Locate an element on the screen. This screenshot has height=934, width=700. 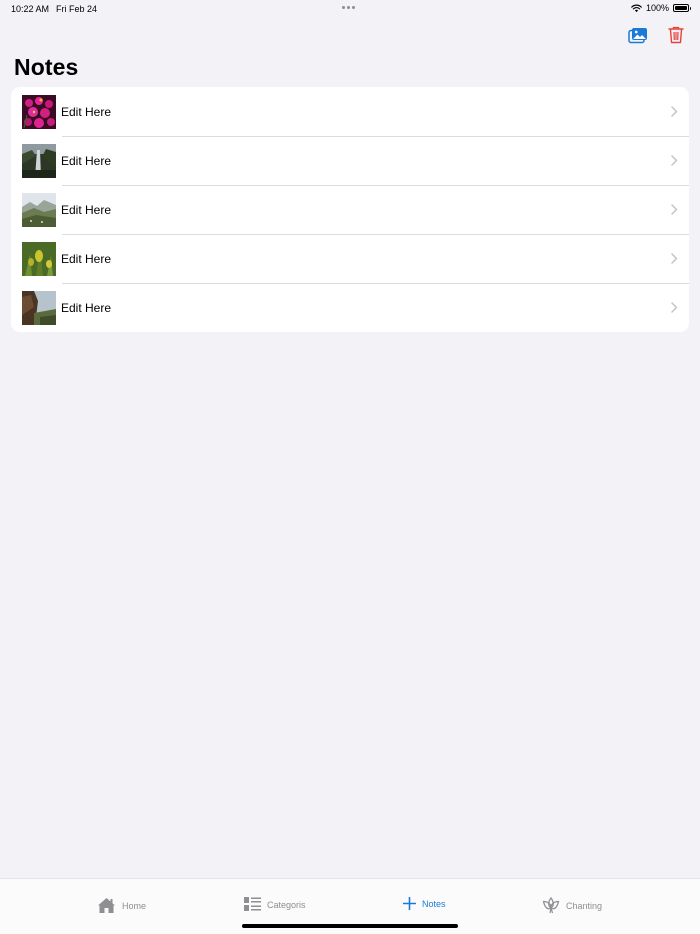
tab-home: Home is located at coordinates (121, 905).